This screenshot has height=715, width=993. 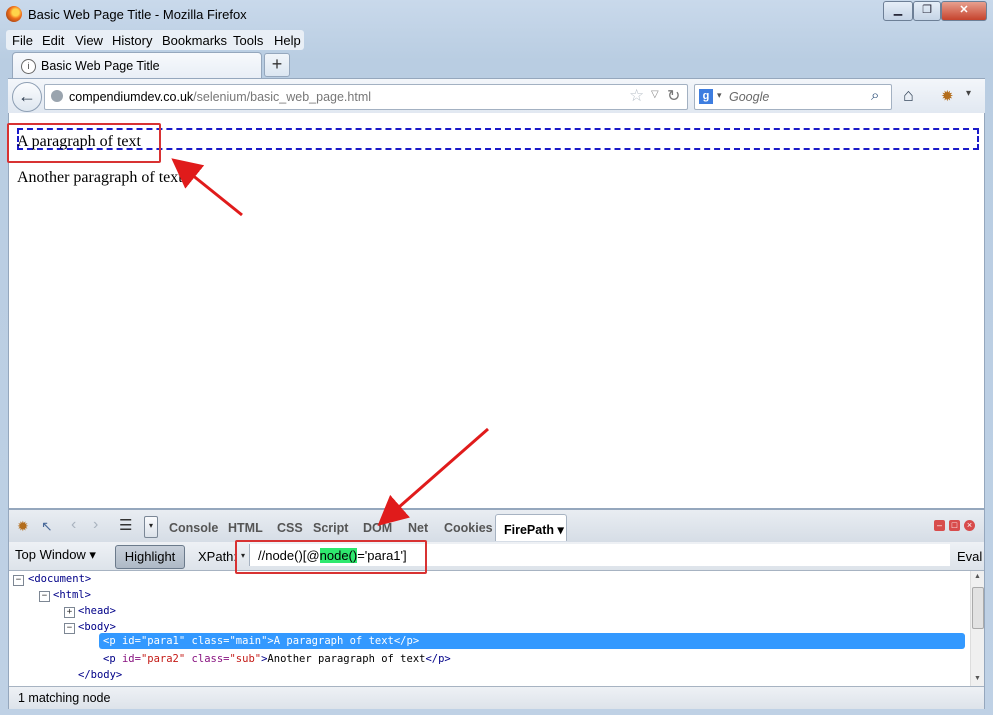 I want to click on tab-css: CSS, so click(x=290, y=528).